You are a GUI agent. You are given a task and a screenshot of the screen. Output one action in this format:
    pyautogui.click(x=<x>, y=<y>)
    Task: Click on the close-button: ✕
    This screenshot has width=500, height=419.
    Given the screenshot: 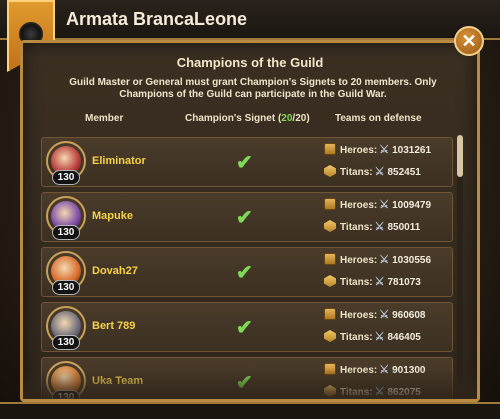 What is the action you would take?
    pyautogui.click(x=469, y=41)
    